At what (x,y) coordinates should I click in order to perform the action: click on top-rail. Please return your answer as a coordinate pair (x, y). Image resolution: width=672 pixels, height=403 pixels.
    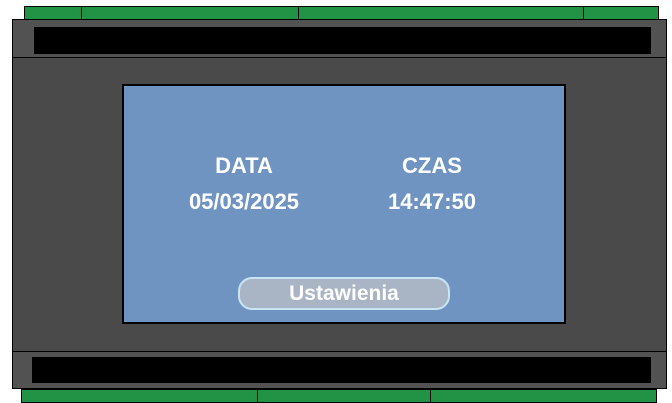
    Looking at the image, I should click on (339, 39).